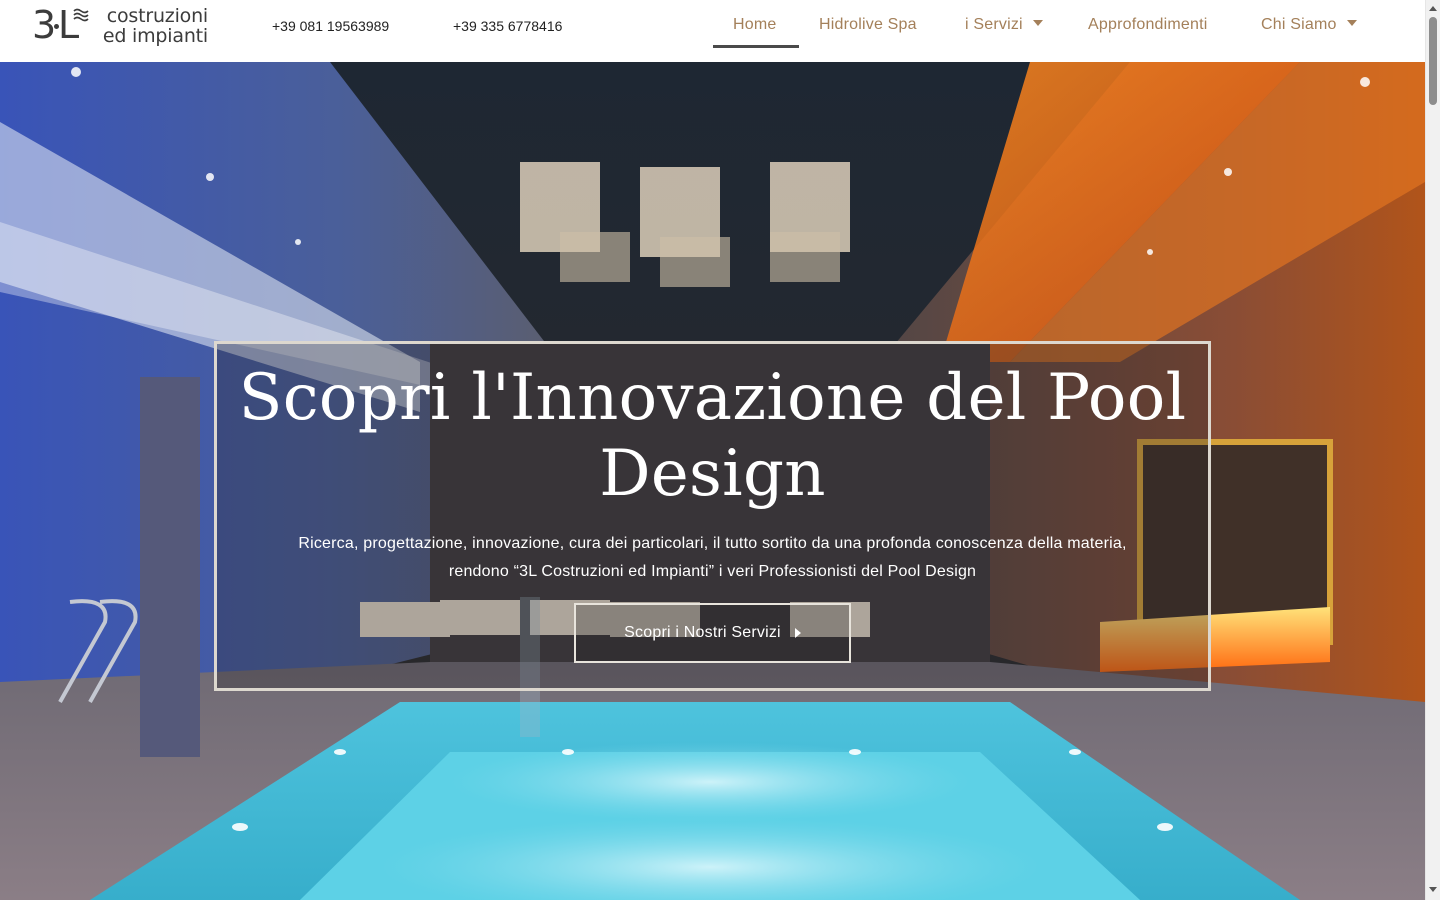 This screenshot has height=900, width=1440. What do you see at coordinates (702, 632) in the screenshot?
I see `discover-services-label: Scopri i Nostri Servizi` at bounding box center [702, 632].